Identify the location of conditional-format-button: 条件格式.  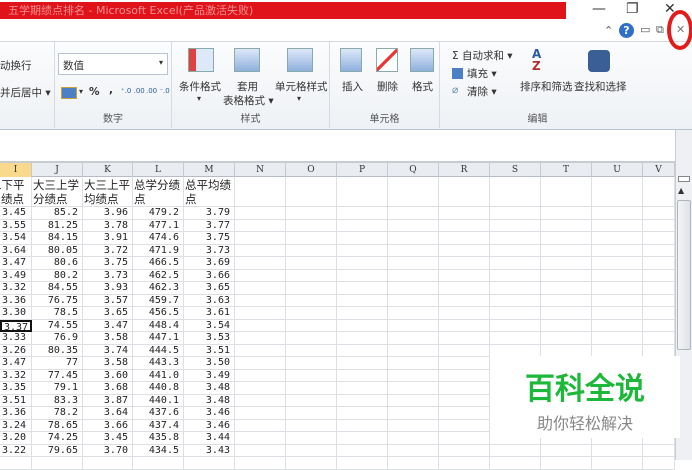
(200, 86).